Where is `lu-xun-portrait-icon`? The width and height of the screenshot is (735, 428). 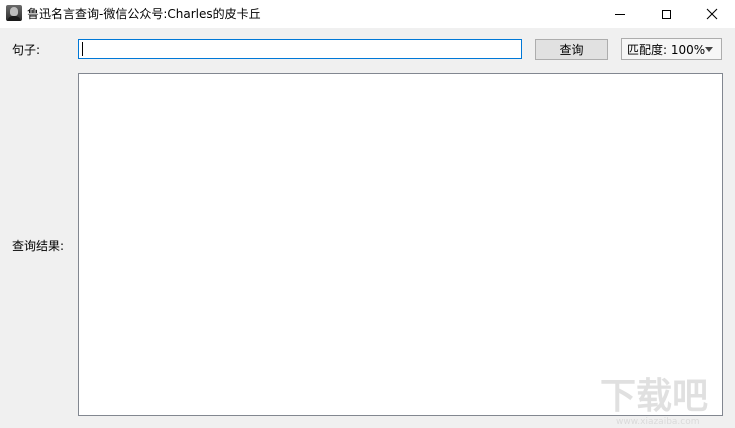
lu-xun-portrait-icon is located at coordinates (14, 13).